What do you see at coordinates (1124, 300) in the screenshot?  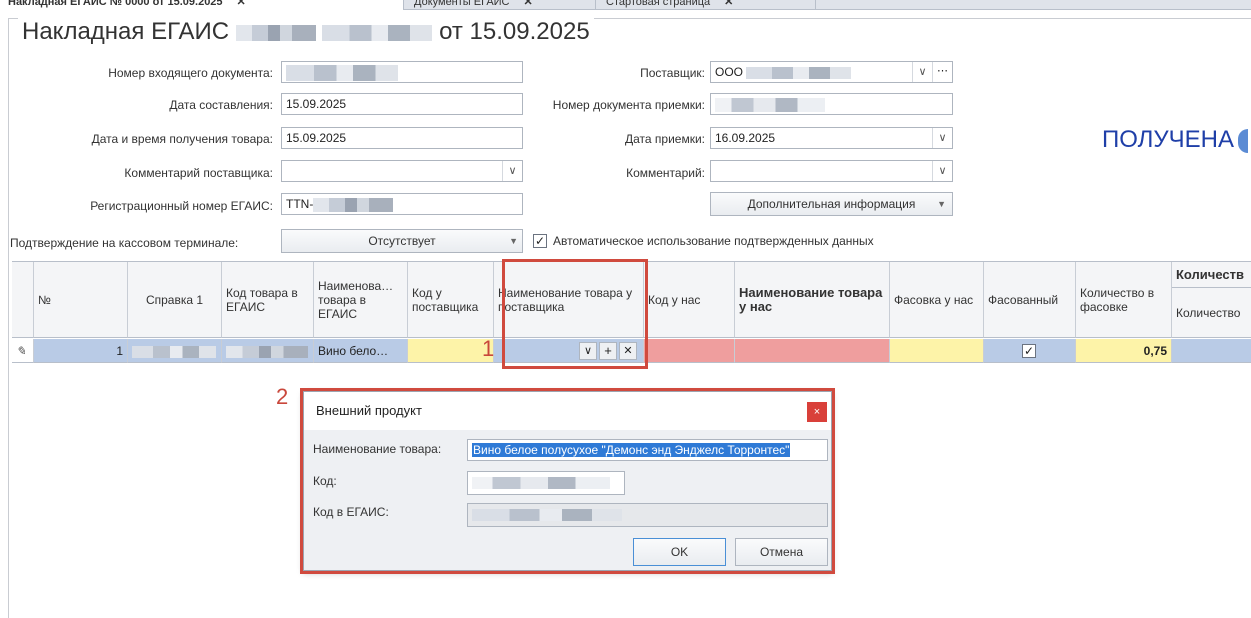 I see `column-header-pack-qty: Количество в фасовке` at bounding box center [1124, 300].